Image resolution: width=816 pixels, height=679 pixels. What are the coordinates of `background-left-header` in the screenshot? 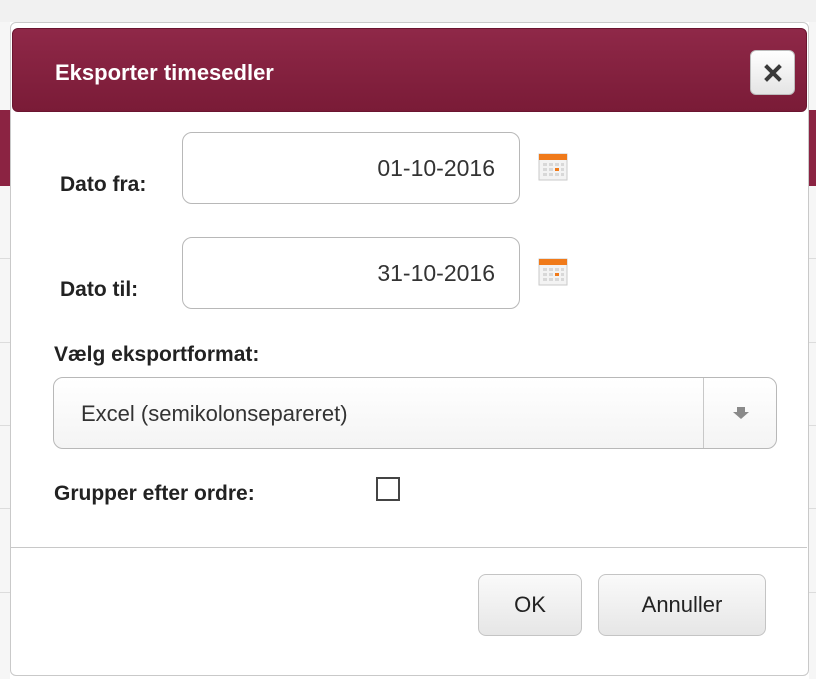 It's located at (5, 148).